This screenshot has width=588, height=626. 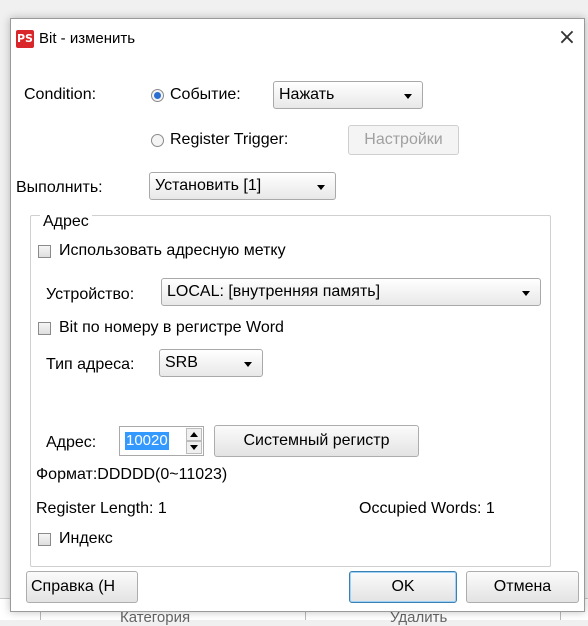 I want to click on occupied-words-text: Occupied Words: 1, so click(x=427, y=508).